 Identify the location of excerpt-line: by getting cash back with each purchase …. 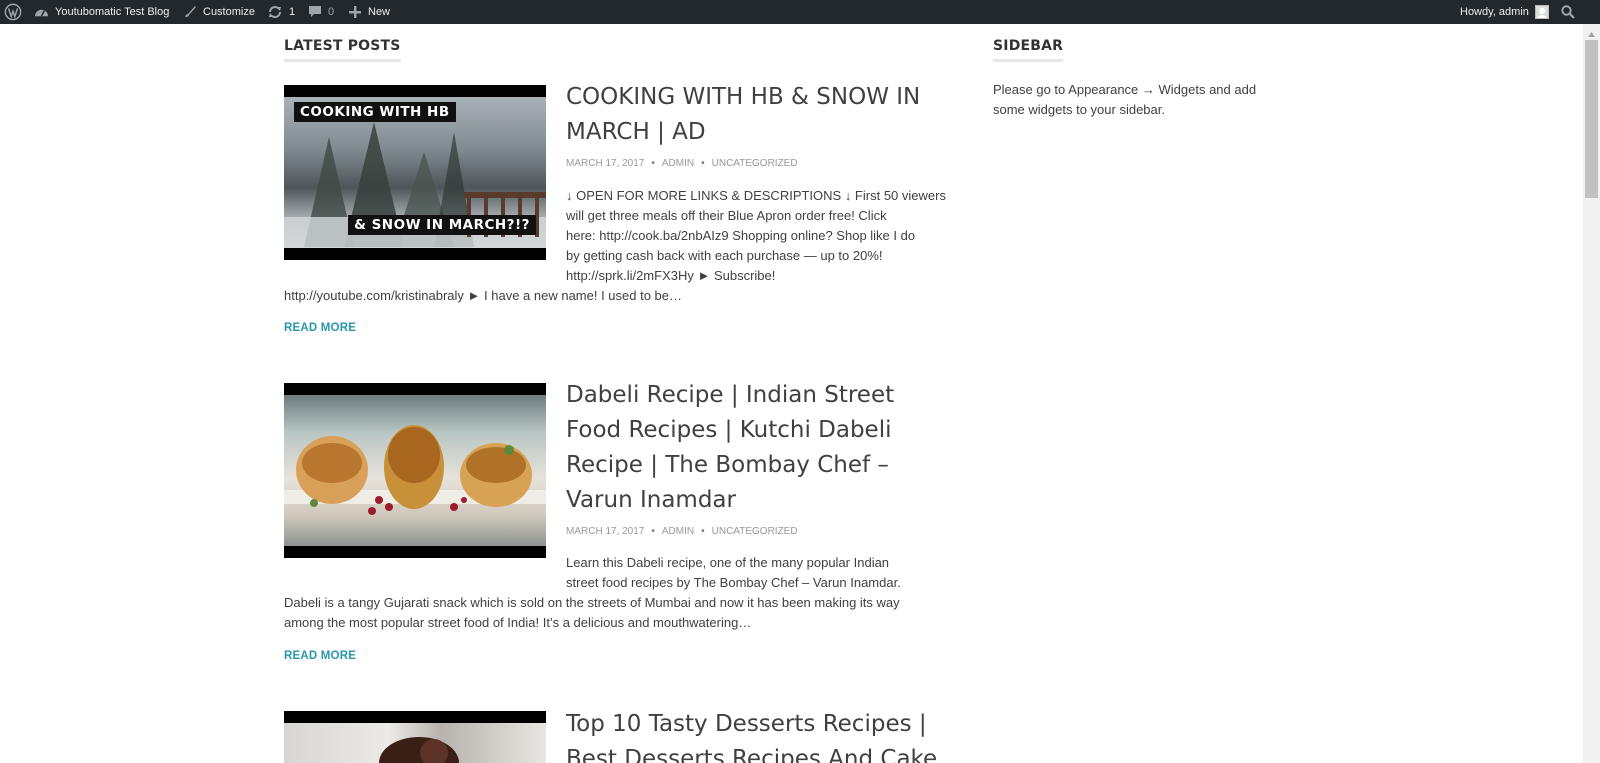
(724, 255).